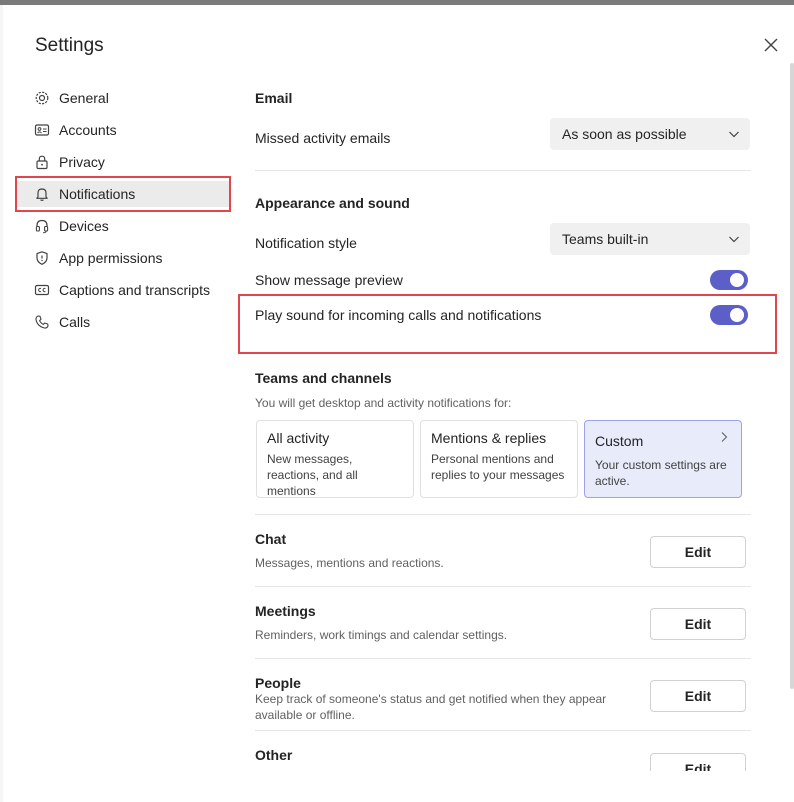 This screenshot has height=802, width=794. I want to click on sidebar-item-label: Privacy, so click(82, 162).